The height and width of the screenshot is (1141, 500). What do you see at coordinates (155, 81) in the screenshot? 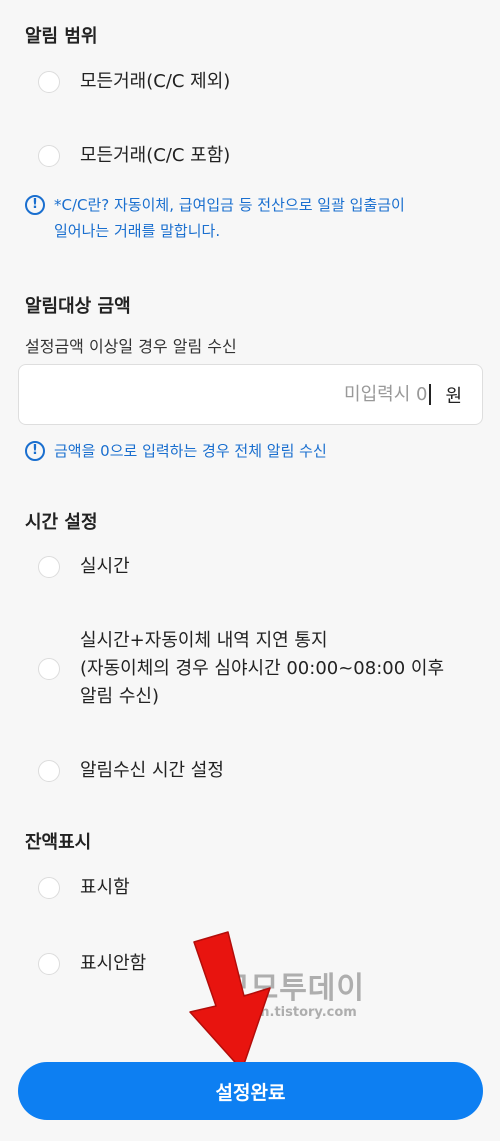
I see `radio-label: 모든거래(C/C 제외)` at bounding box center [155, 81].